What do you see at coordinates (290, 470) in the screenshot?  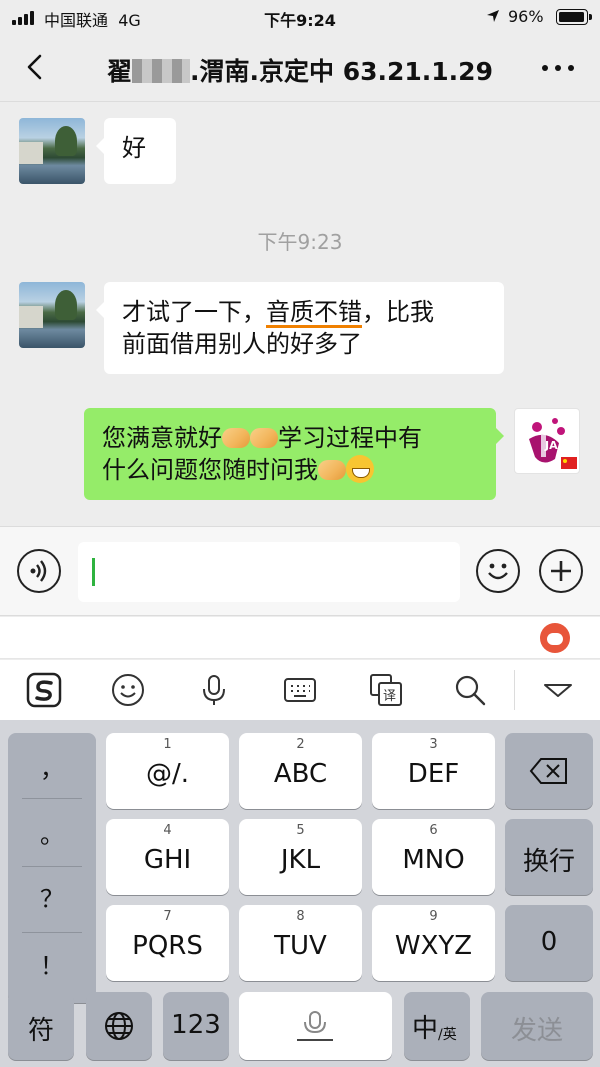 I see `message-line: 什么问题您随时问我` at bounding box center [290, 470].